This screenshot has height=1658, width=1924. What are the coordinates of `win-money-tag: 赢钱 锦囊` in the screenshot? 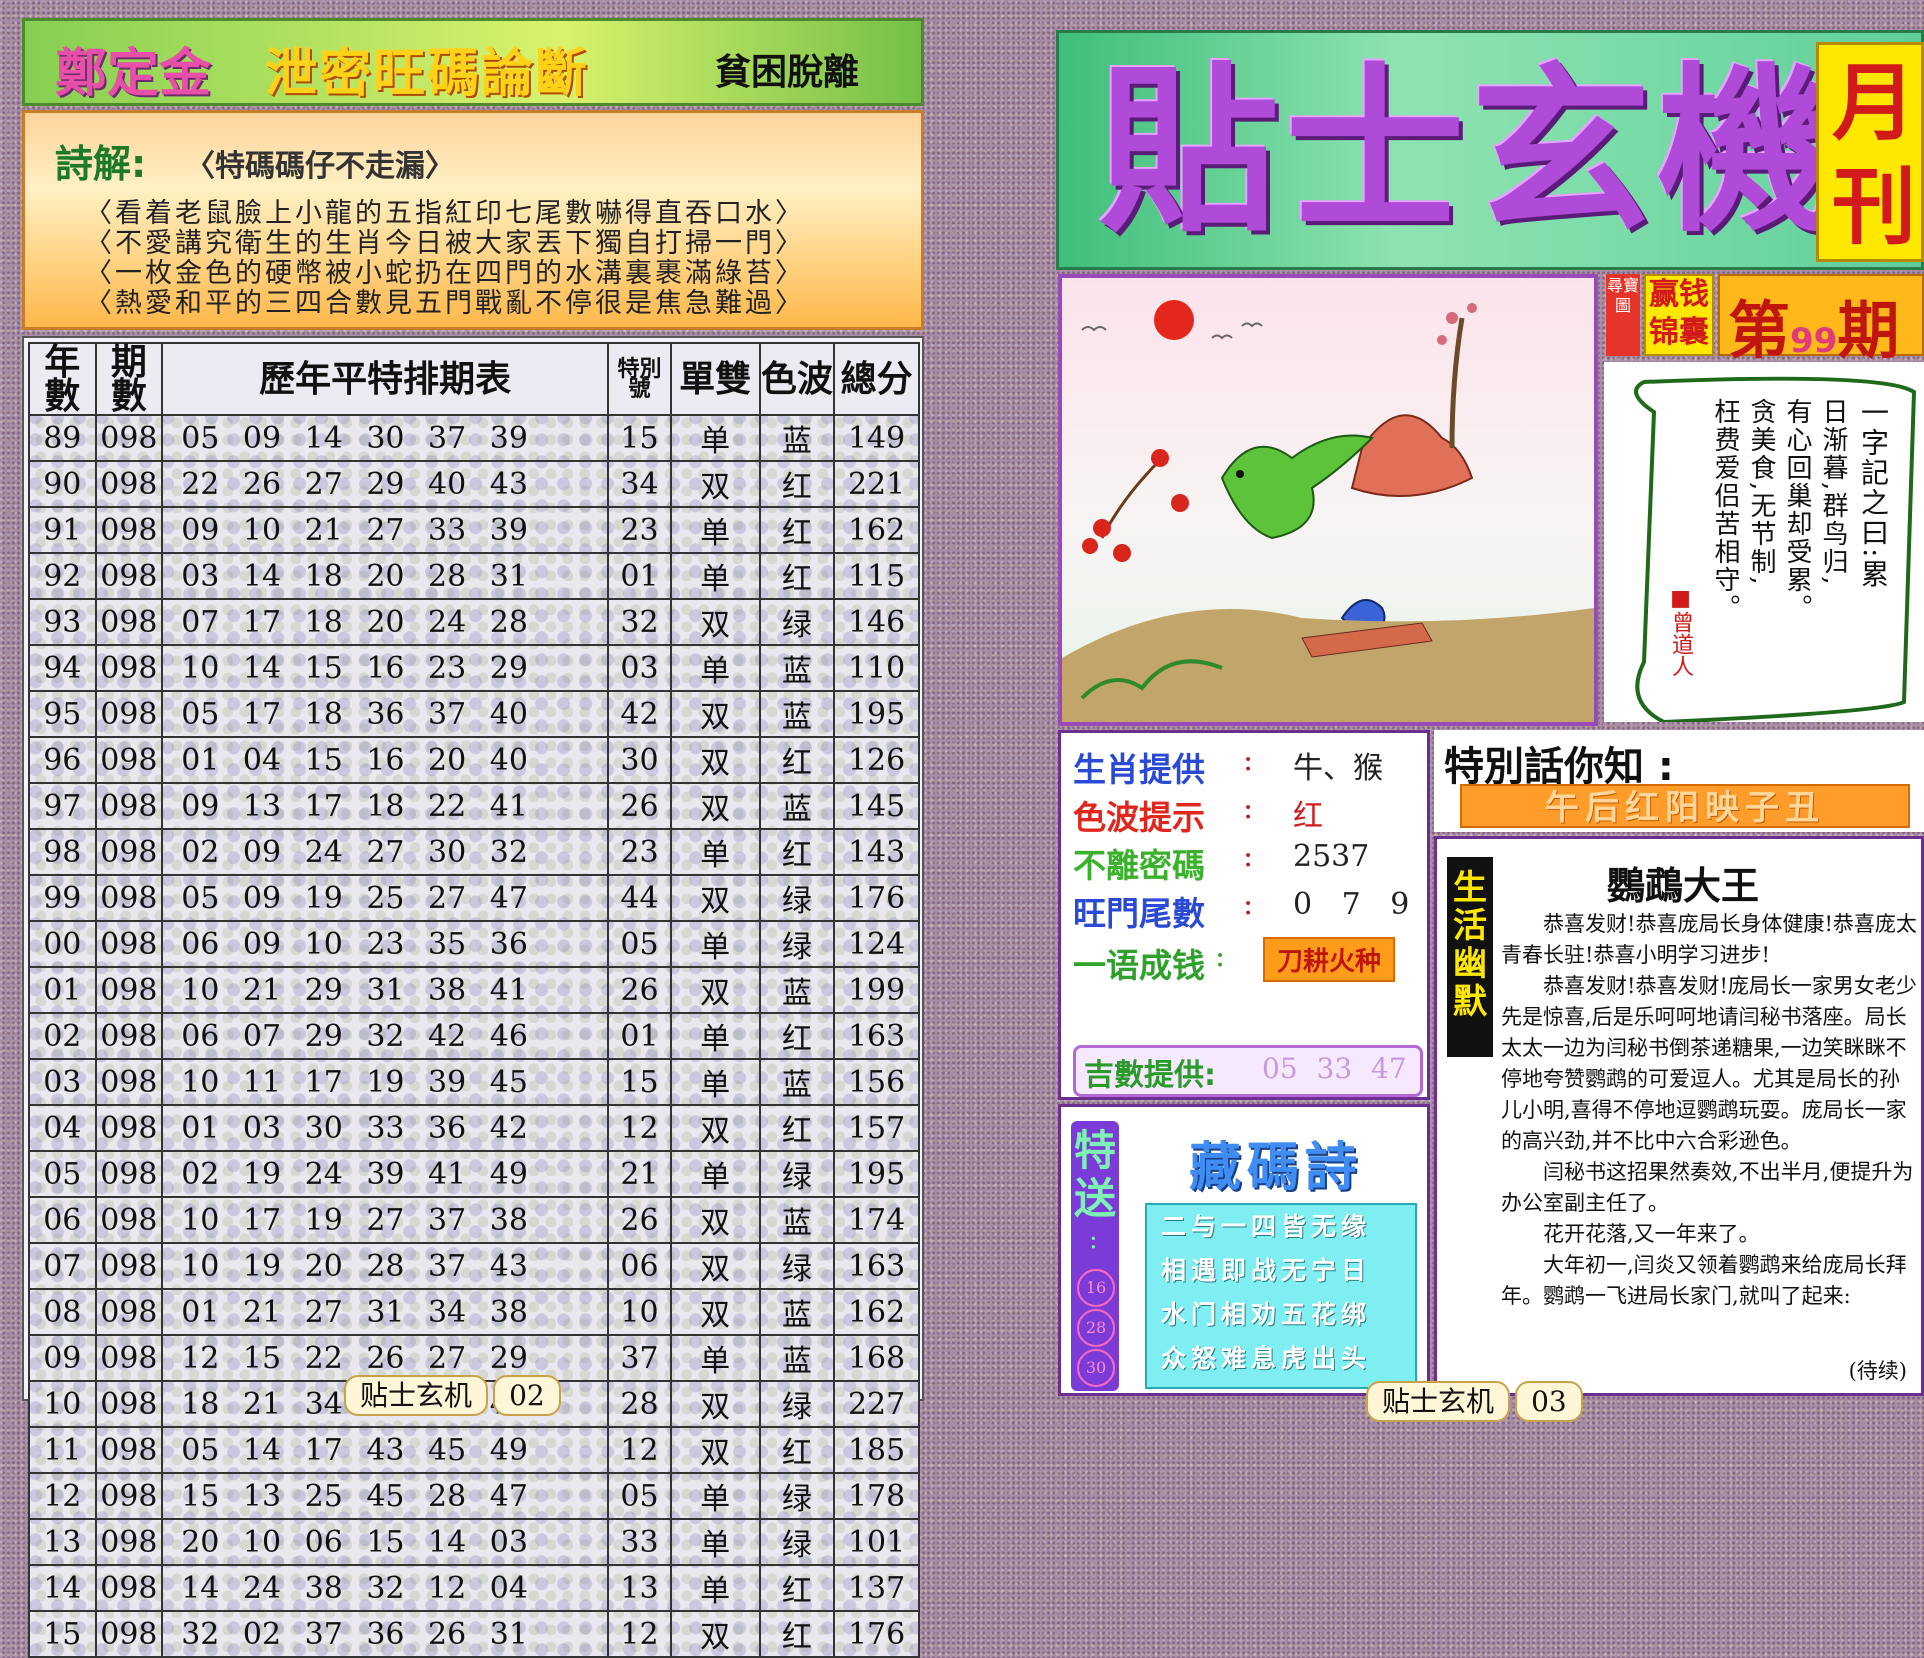 It's located at (1679, 315).